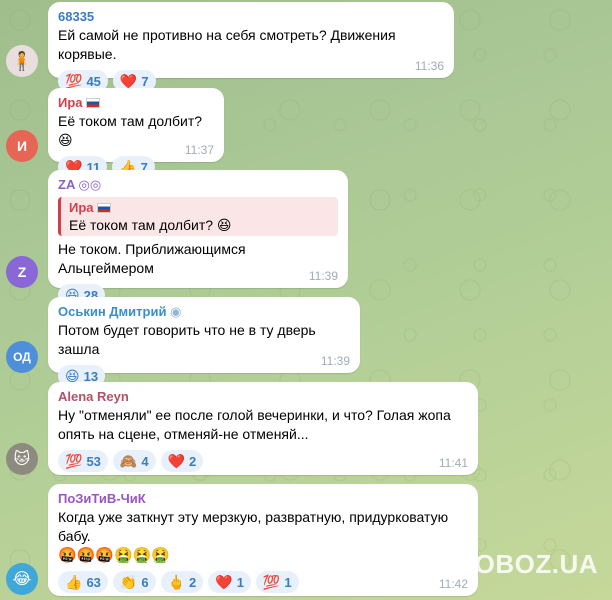  I want to click on reaction-count: 7, so click(145, 81).